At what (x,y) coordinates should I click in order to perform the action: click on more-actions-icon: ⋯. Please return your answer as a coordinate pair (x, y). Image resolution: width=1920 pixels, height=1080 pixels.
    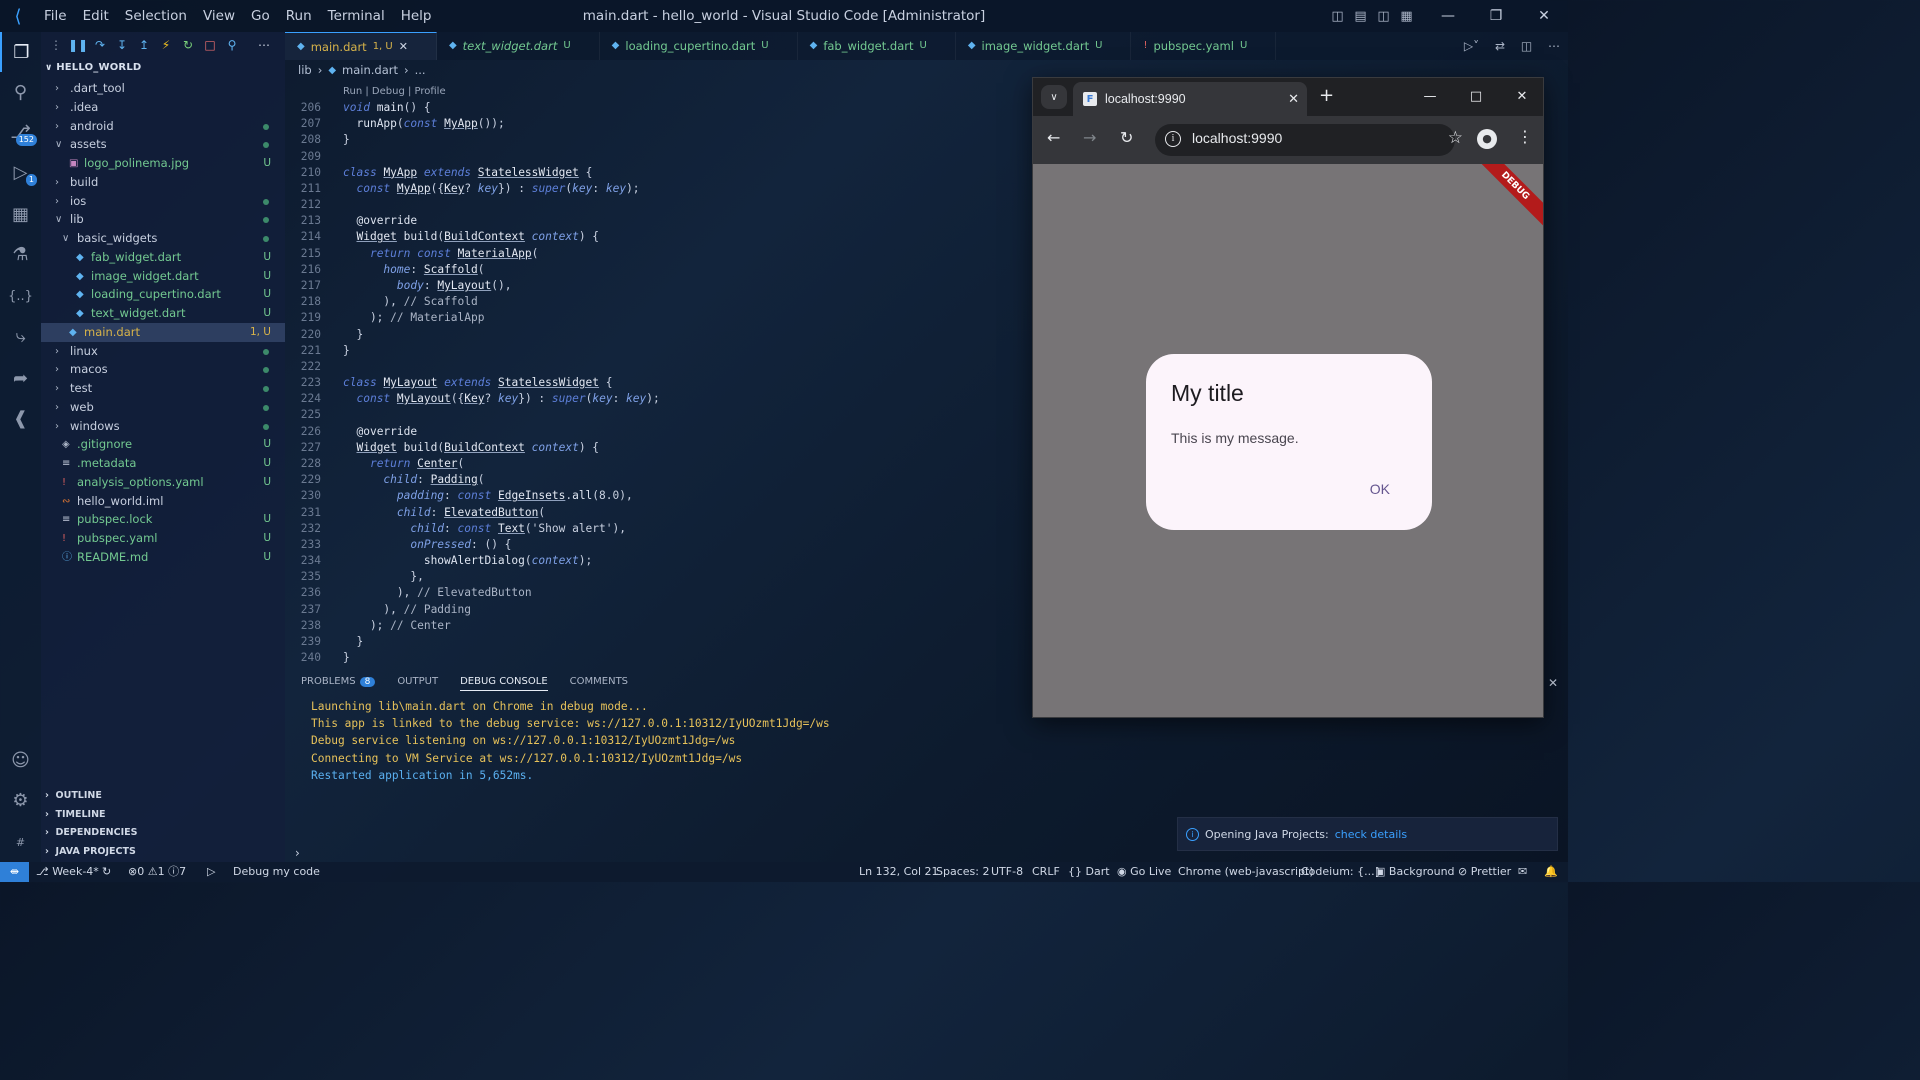
    Looking at the image, I should click on (1554, 46).